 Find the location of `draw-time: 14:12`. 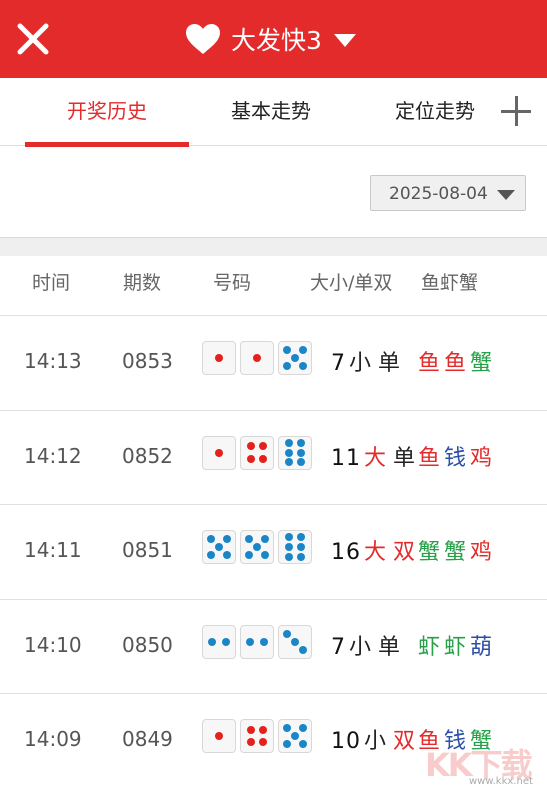

draw-time: 14:12 is located at coordinates (53, 455).